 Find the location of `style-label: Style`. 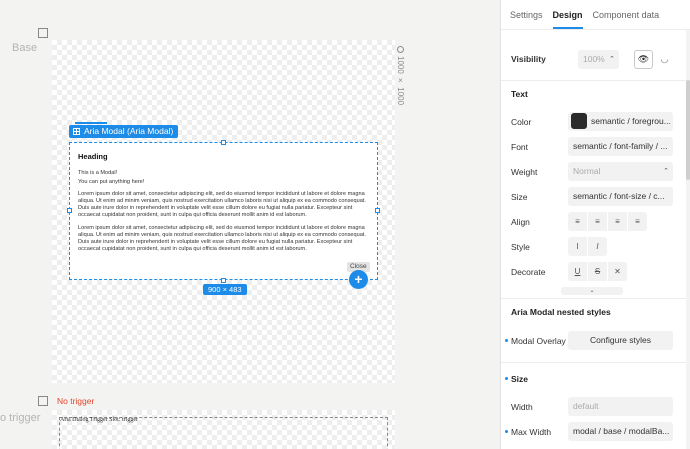

style-label: Style is located at coordinates (520, 247).